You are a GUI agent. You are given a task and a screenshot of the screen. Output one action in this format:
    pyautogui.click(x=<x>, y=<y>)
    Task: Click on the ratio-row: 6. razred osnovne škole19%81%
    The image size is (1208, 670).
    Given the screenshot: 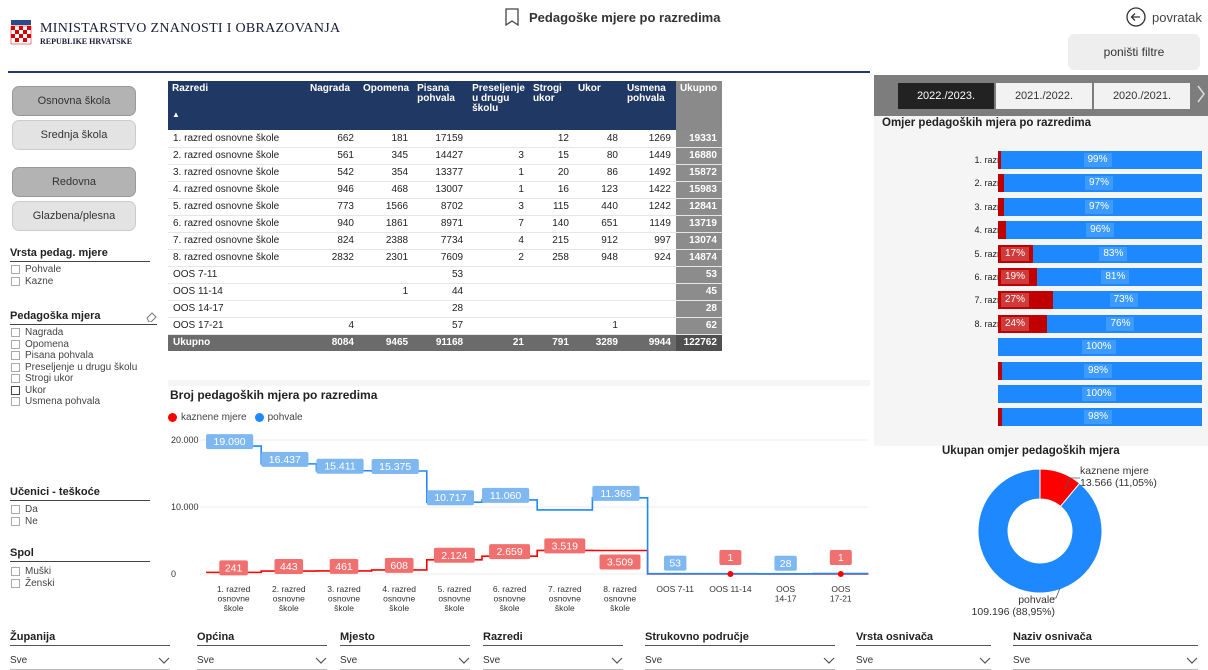 What is the action you would take?
    pyautogui.click(x=1041, y=277)
    